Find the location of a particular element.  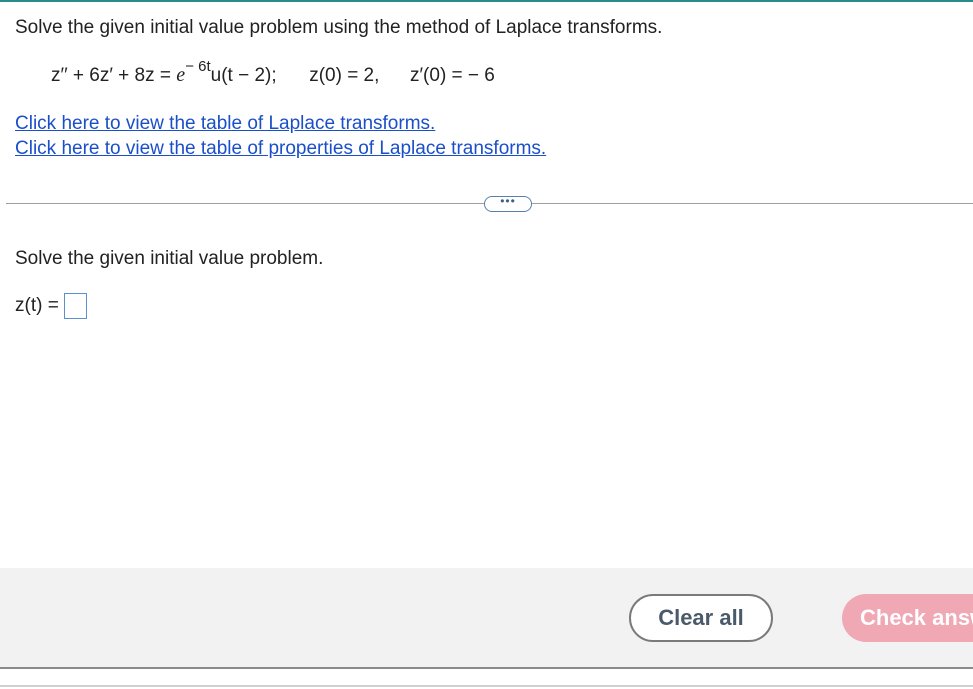

ellipsis-icon: ••• is located at coordinates (508, 201).